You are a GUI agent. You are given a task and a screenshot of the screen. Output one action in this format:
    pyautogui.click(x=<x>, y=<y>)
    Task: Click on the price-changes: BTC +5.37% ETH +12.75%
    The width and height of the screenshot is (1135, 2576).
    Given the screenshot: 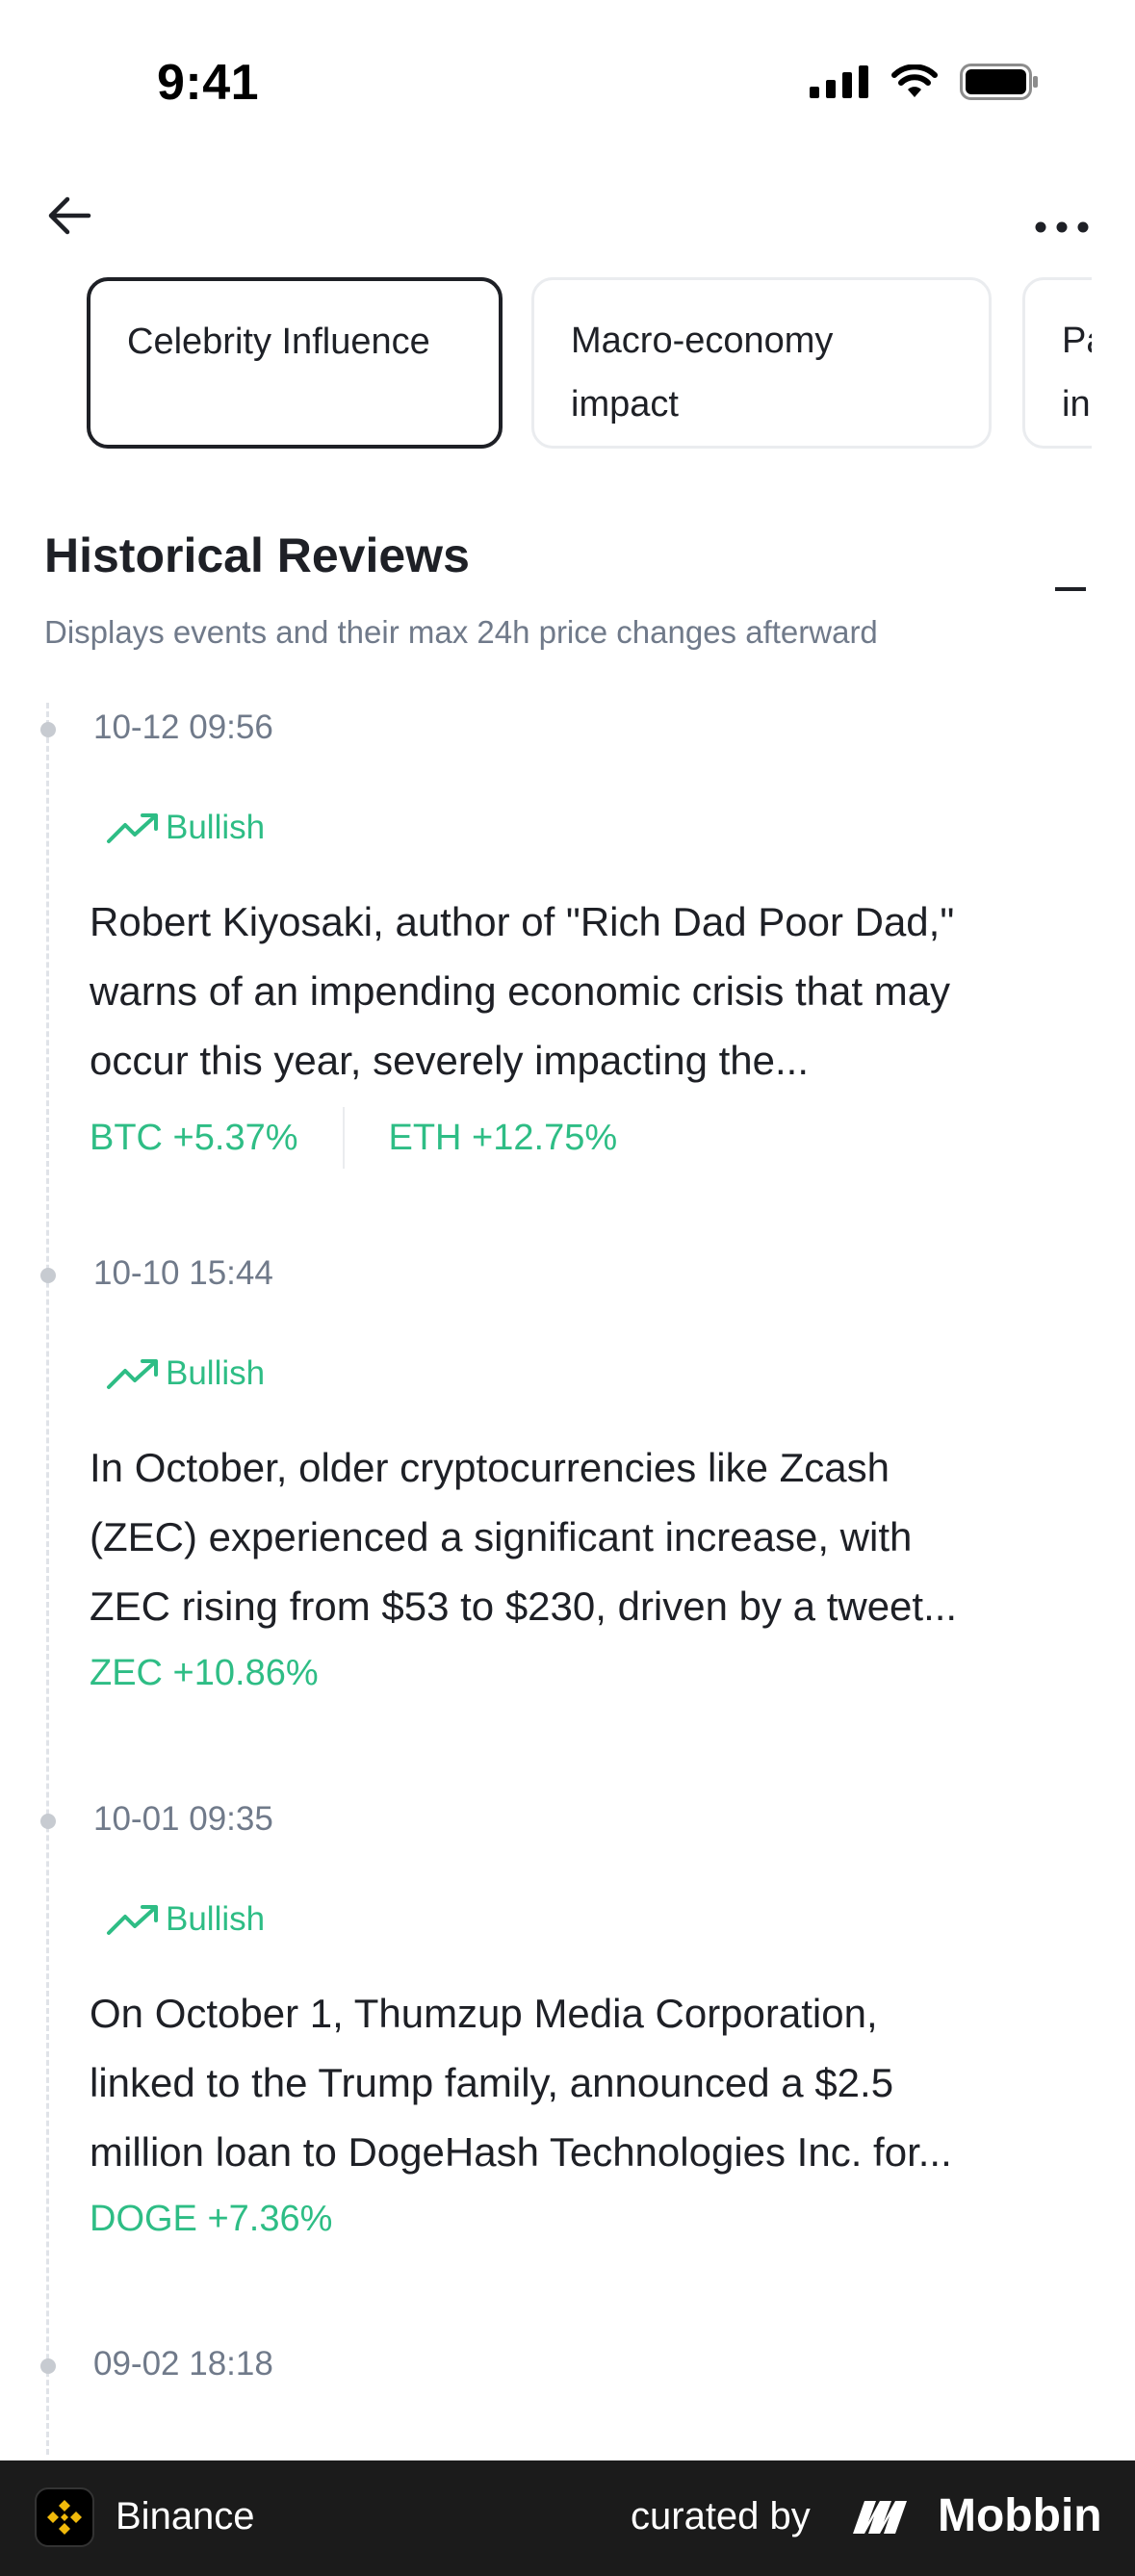 What is the action you would take?
    pyautogui.click(x=353, y=1138)
    